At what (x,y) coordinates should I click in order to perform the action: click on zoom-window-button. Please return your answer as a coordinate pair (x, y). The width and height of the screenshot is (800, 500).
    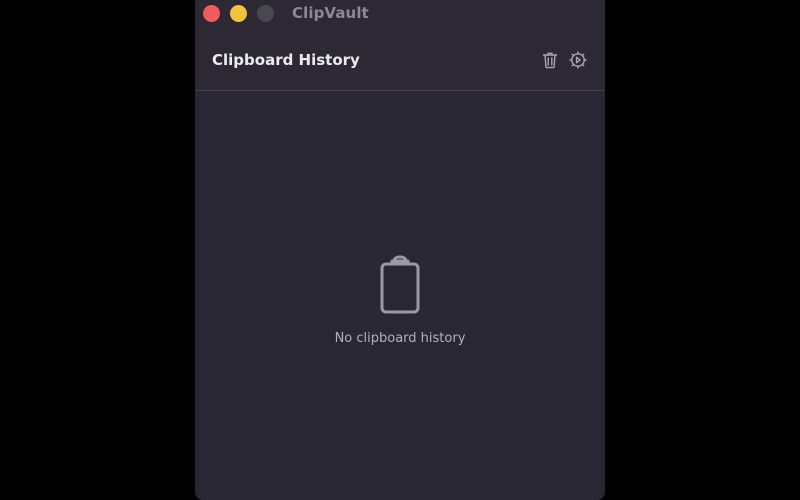
    Looking at the image, I should click on (265, 13).